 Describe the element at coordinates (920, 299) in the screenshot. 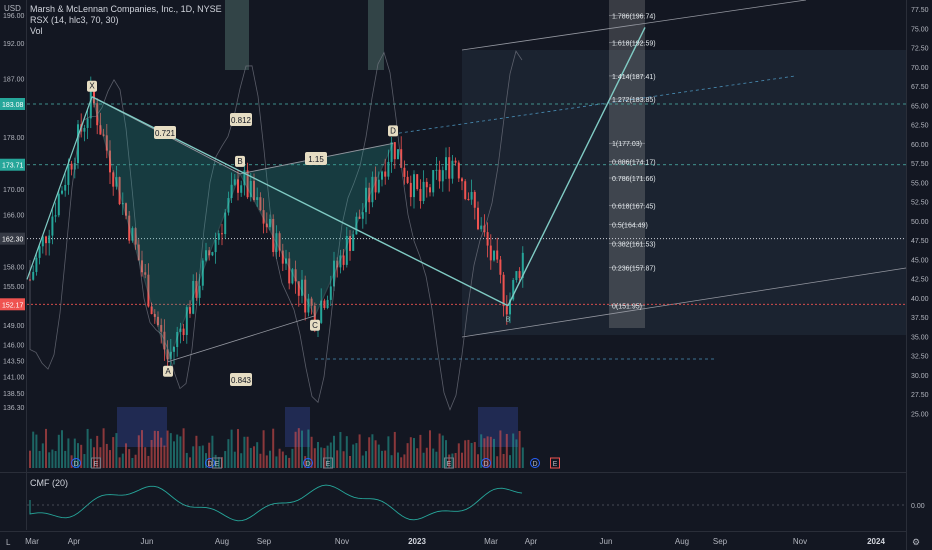

I see `right-axis-tick: 40.00` at that location.